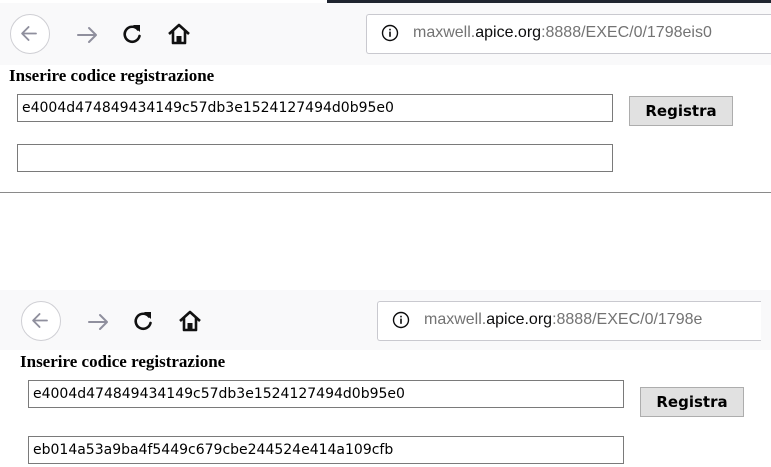 The image size is (771, 467). I want to click on url-text: maxwell.apice.org:8888/EXEC/0/1798eis0, so click(562, 33).